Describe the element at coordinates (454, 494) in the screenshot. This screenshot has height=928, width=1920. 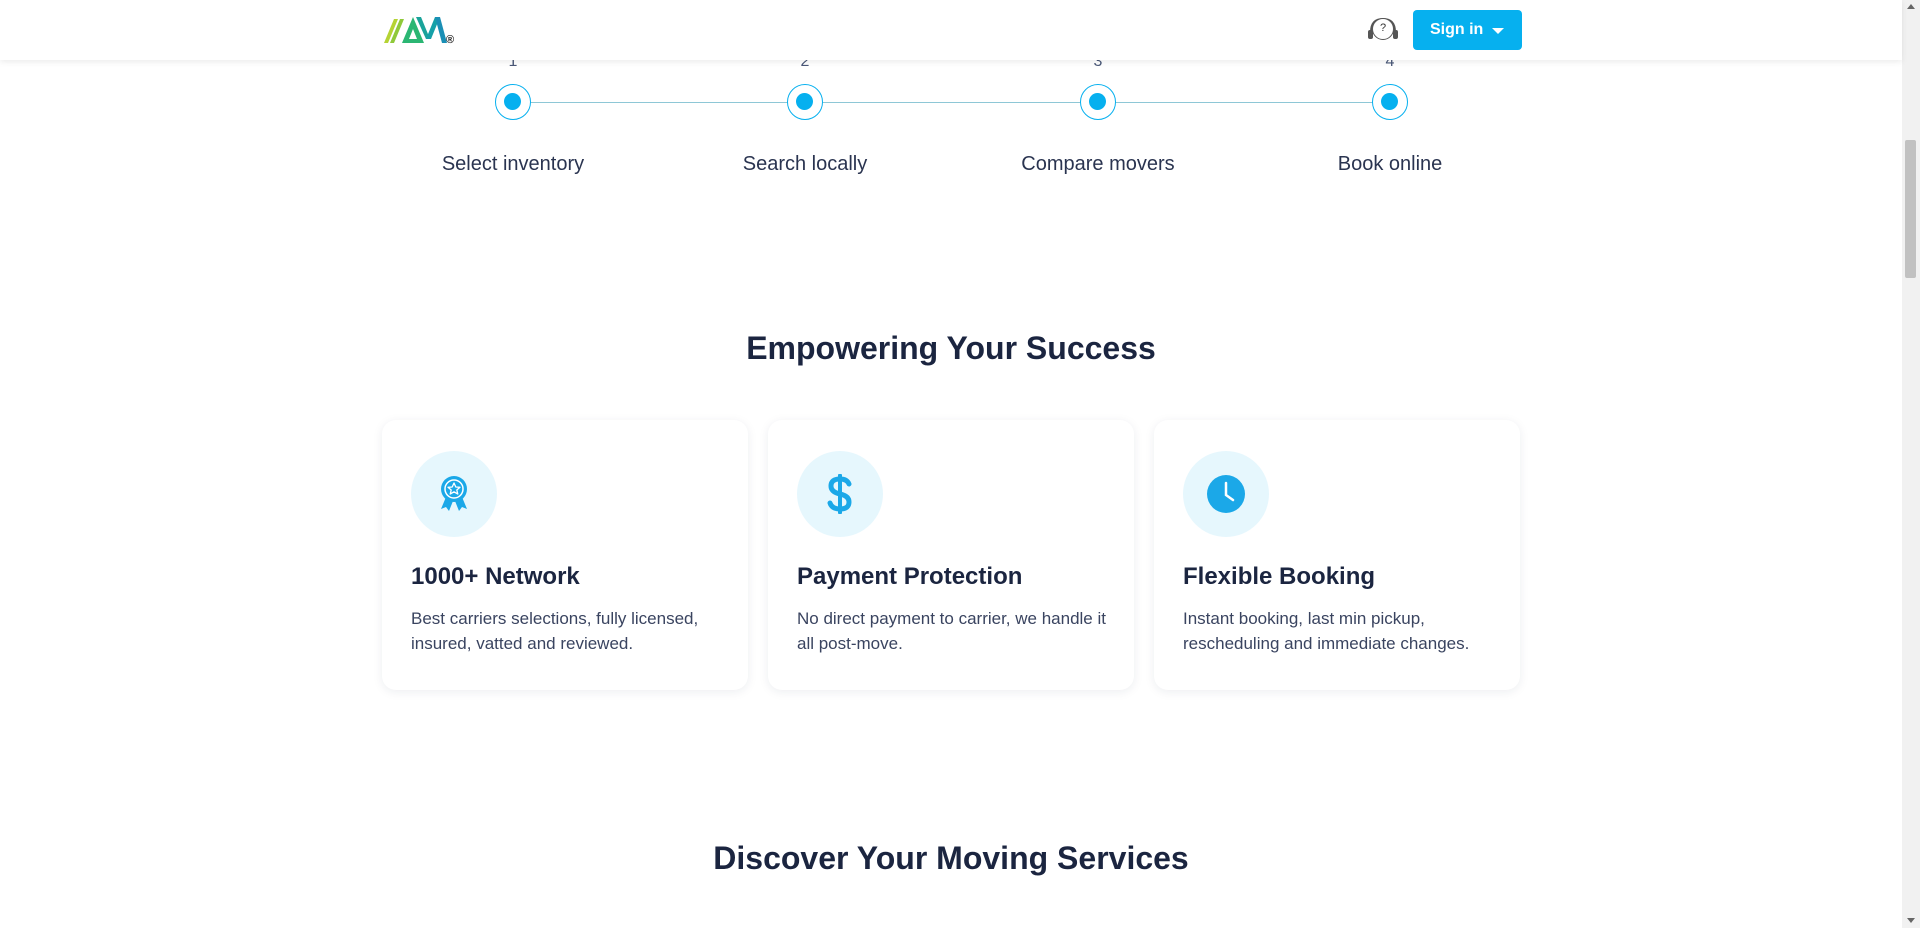
I see `award-badge-icon` at that location.